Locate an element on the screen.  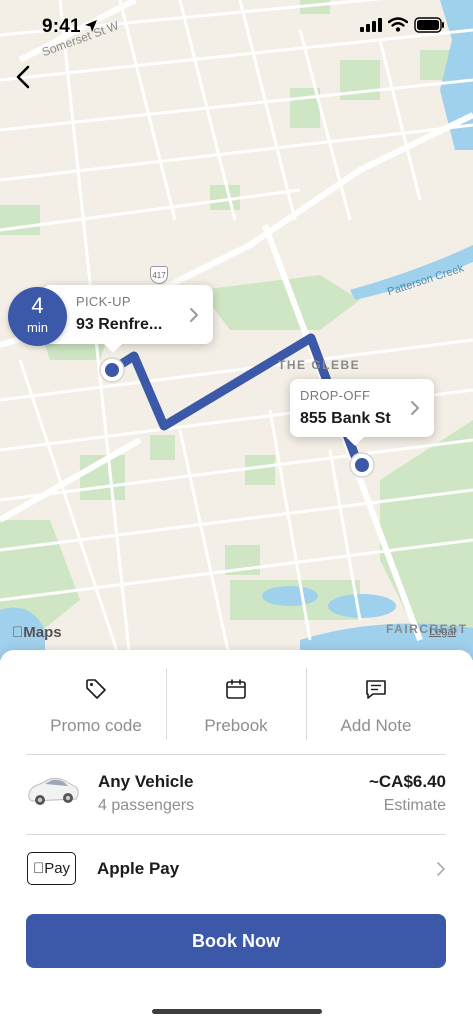
pickup-label: PICK-UP is located at coordinates (103, 301).